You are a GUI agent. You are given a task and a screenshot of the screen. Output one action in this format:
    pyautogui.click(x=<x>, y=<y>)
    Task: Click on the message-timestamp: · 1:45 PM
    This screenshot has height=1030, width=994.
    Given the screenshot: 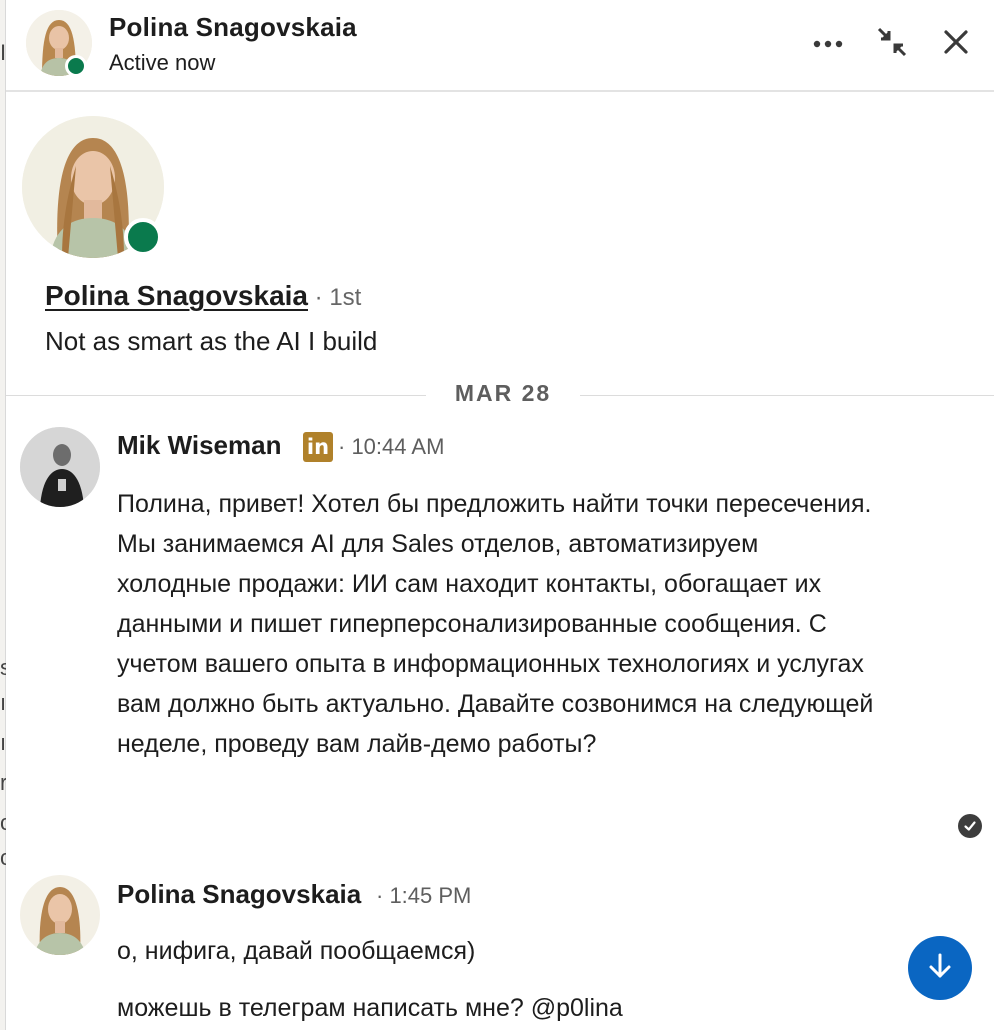 What is the action you would take?
    pyautogui.click(x=424, y=895)
    